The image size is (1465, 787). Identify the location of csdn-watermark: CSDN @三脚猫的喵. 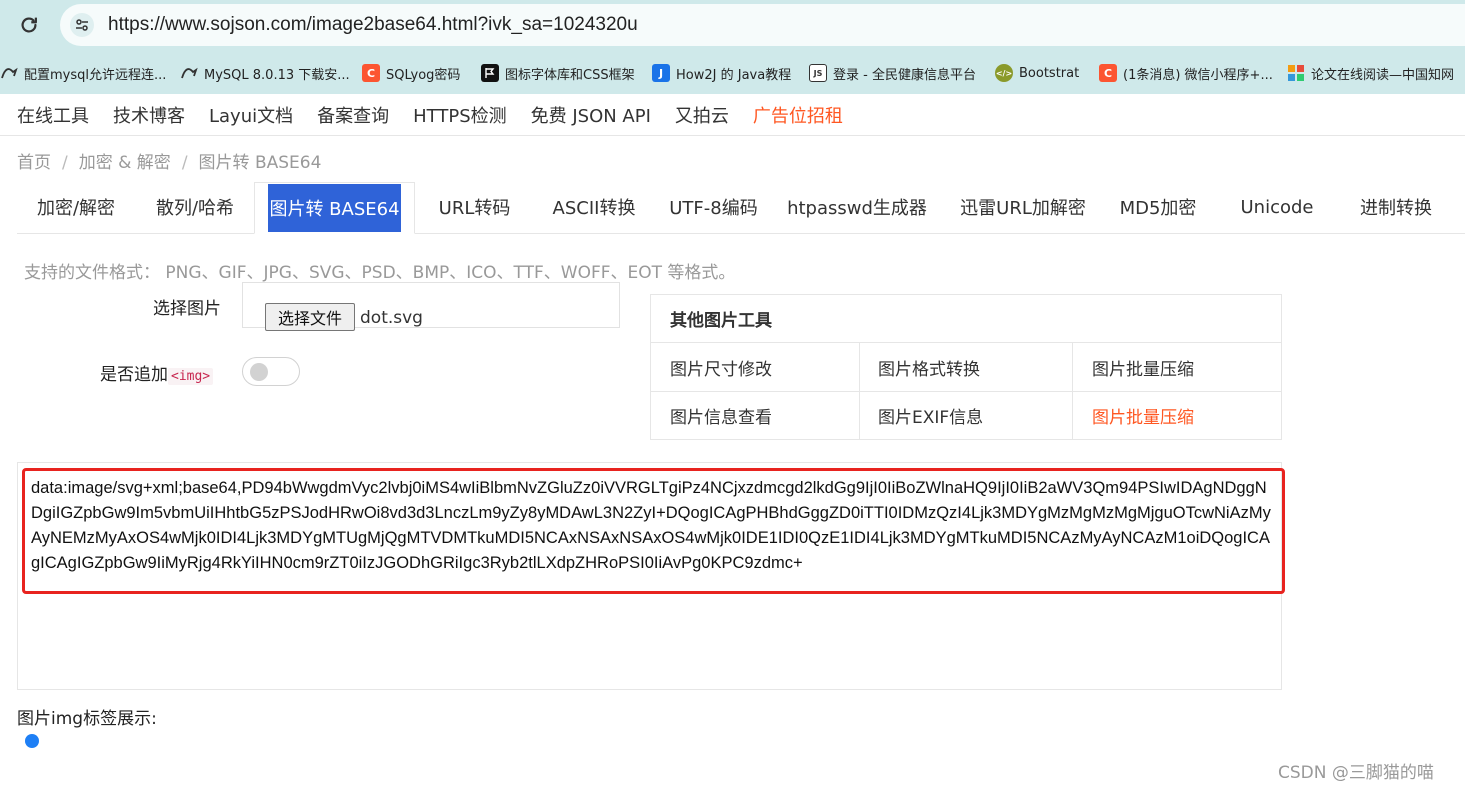
(1356, 773).